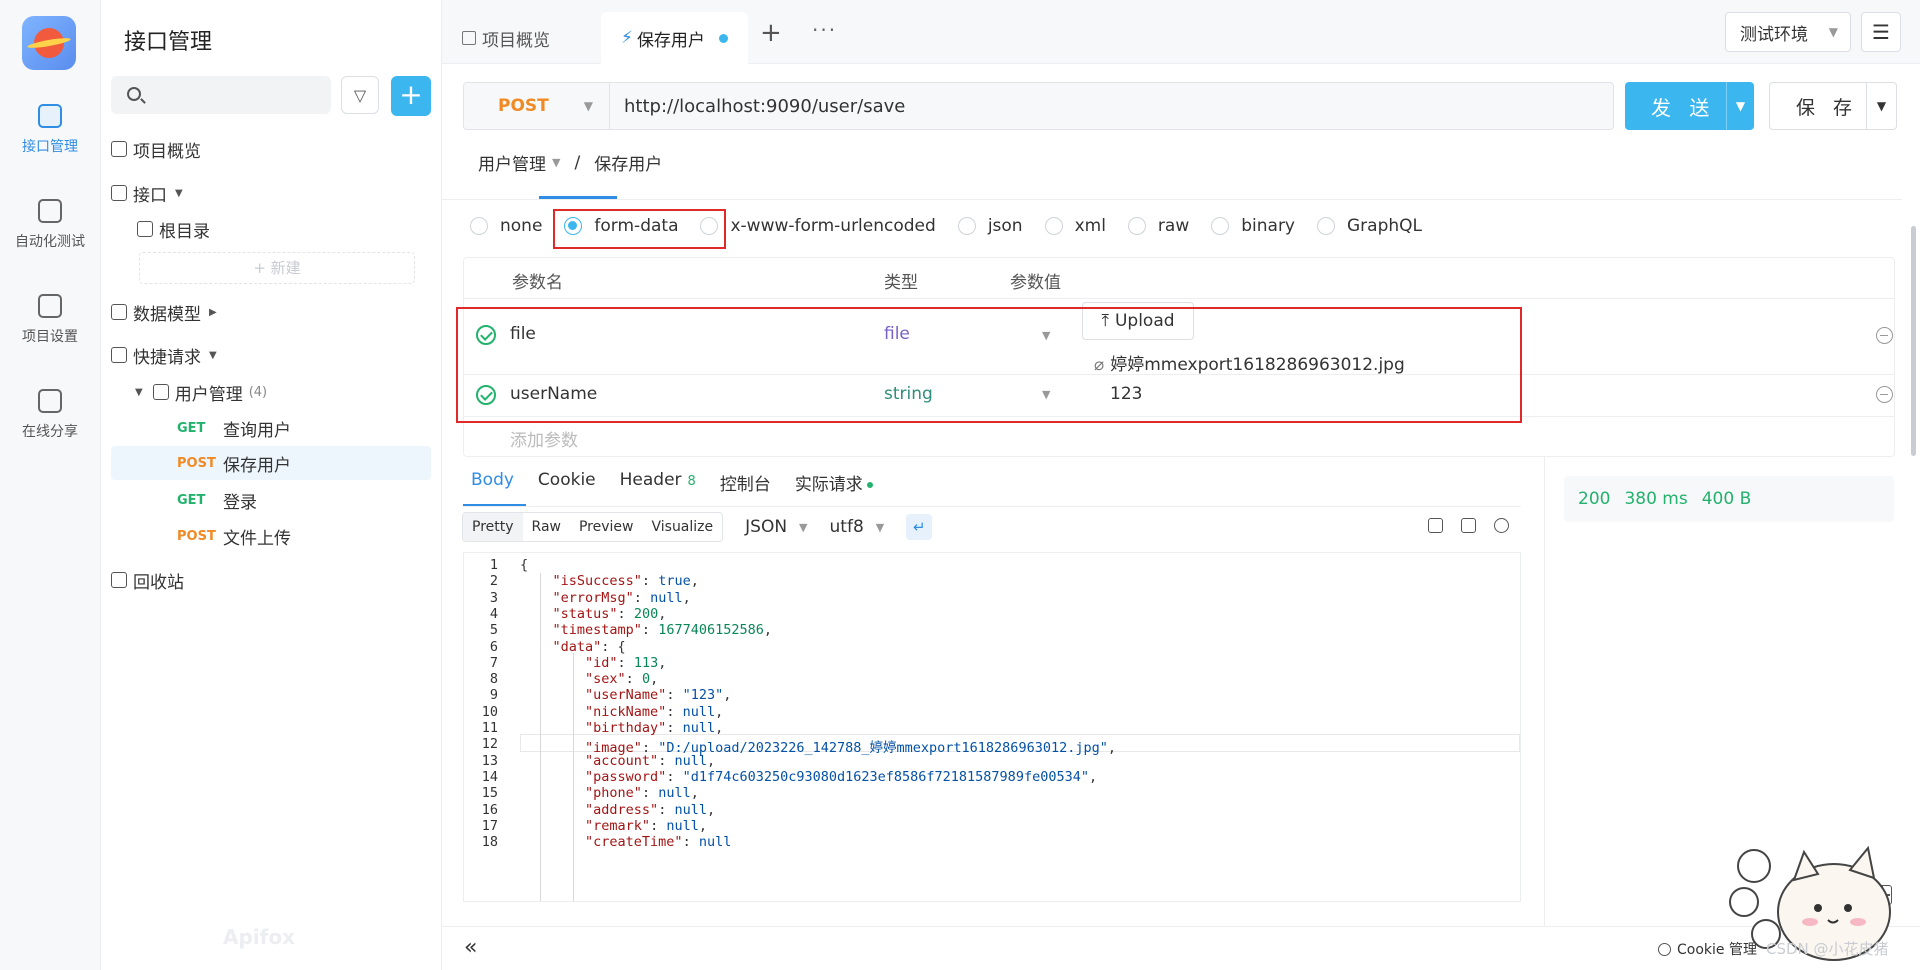 The width and height of the screenshot is (1920, 970). Describe the element at coordinates (50, 306) in the screenshot. I see `project-settings-icon` at that location.